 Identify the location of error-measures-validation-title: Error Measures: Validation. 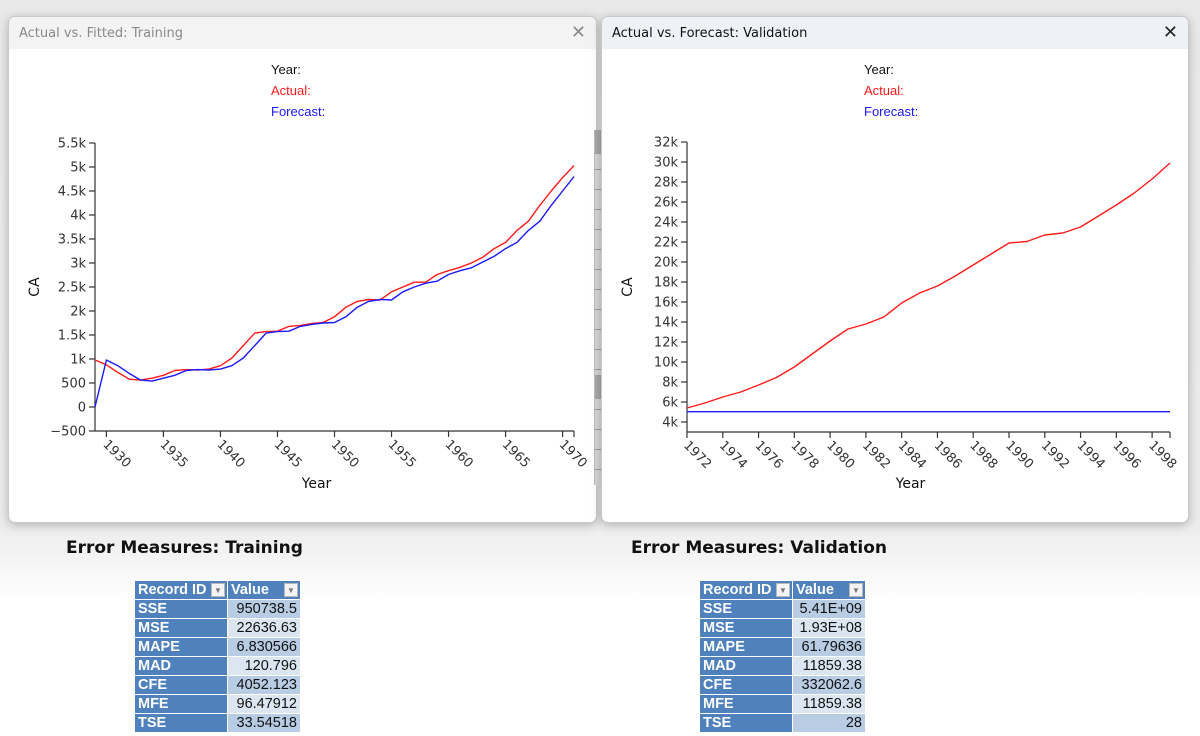
(759, 548).